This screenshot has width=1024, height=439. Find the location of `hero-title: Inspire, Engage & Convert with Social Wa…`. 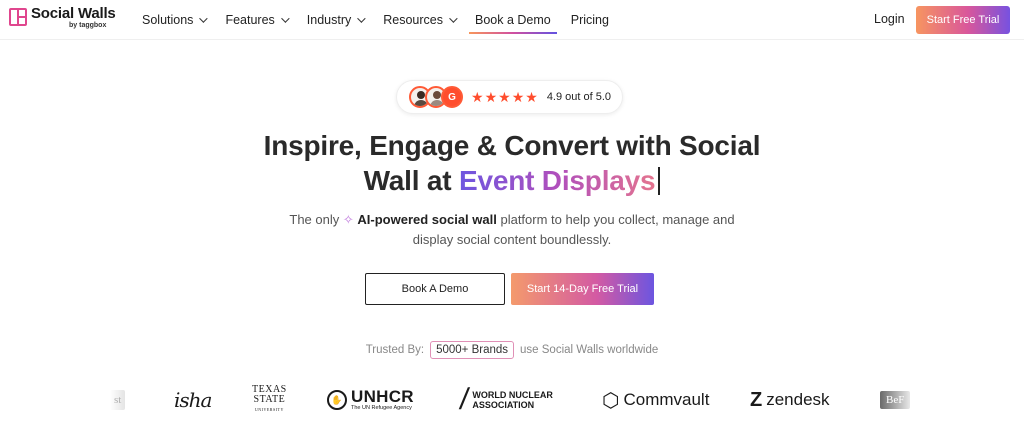

hero-title: Inspire, Engage & Convert with Social Wa… is located at coordinates (512, 163).